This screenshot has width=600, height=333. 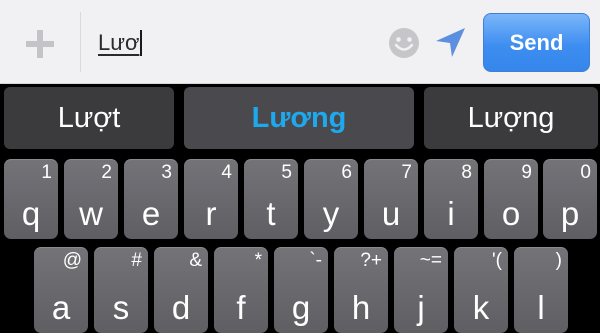 What do you see at coordinates (481, 307) in the screenshot?
I see `key-label: k` at bounding box center [481, 307].